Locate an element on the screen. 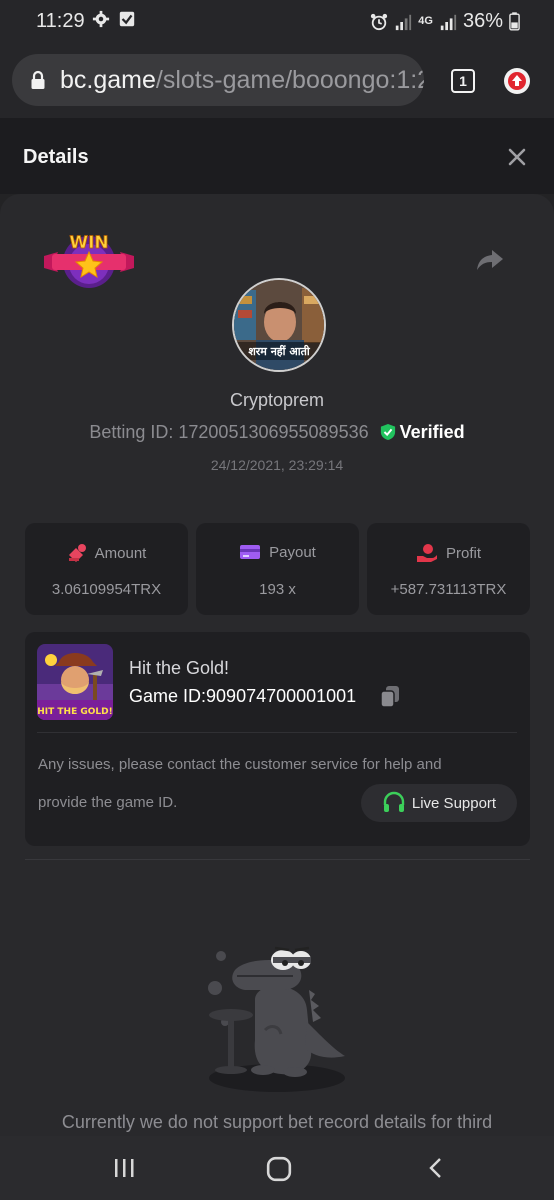 This screenshot has width=554, height=1200. shield-check-icon is located at coordinates (387, 432).